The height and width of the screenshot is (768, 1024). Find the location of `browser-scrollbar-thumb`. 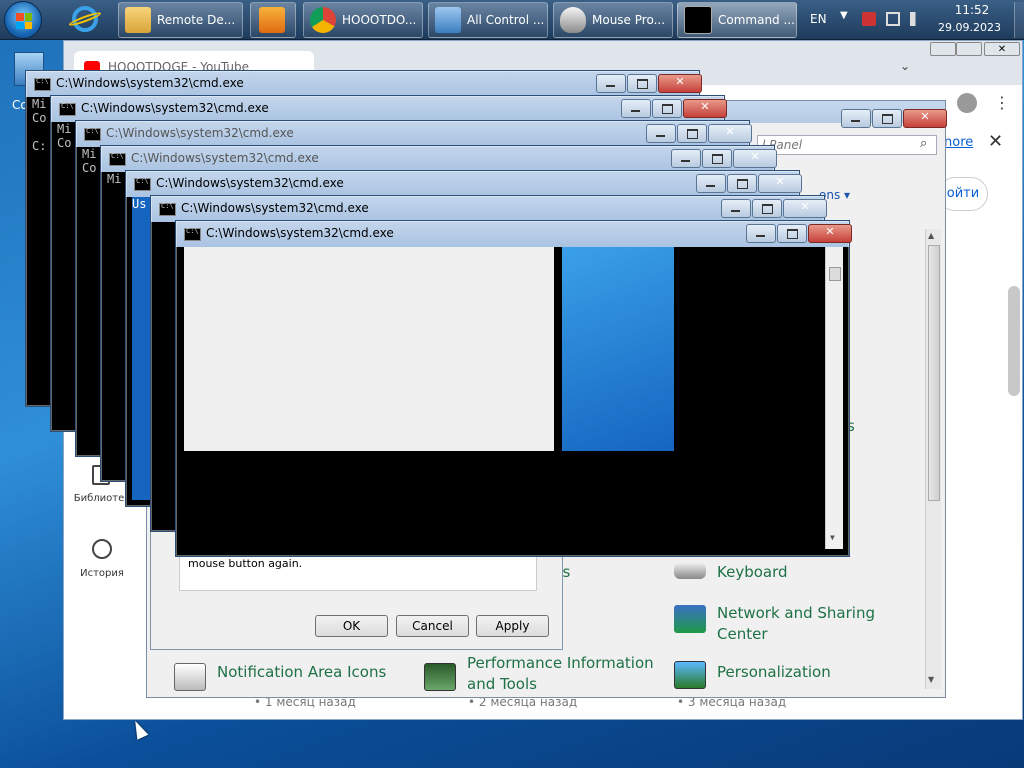

browser-scrollbar-thumb is located at coordinates (1014, 341).